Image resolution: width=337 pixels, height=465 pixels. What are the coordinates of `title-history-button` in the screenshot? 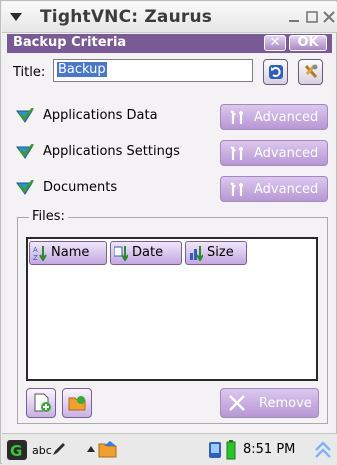 It's located at (275, 72).